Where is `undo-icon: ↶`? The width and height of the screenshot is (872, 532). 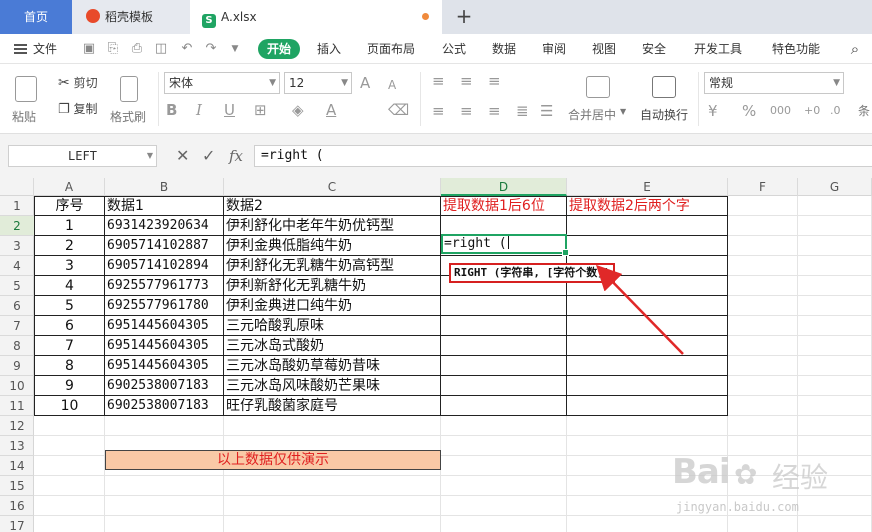 undo-icon: ↶ is located at coordinates (187, 49).